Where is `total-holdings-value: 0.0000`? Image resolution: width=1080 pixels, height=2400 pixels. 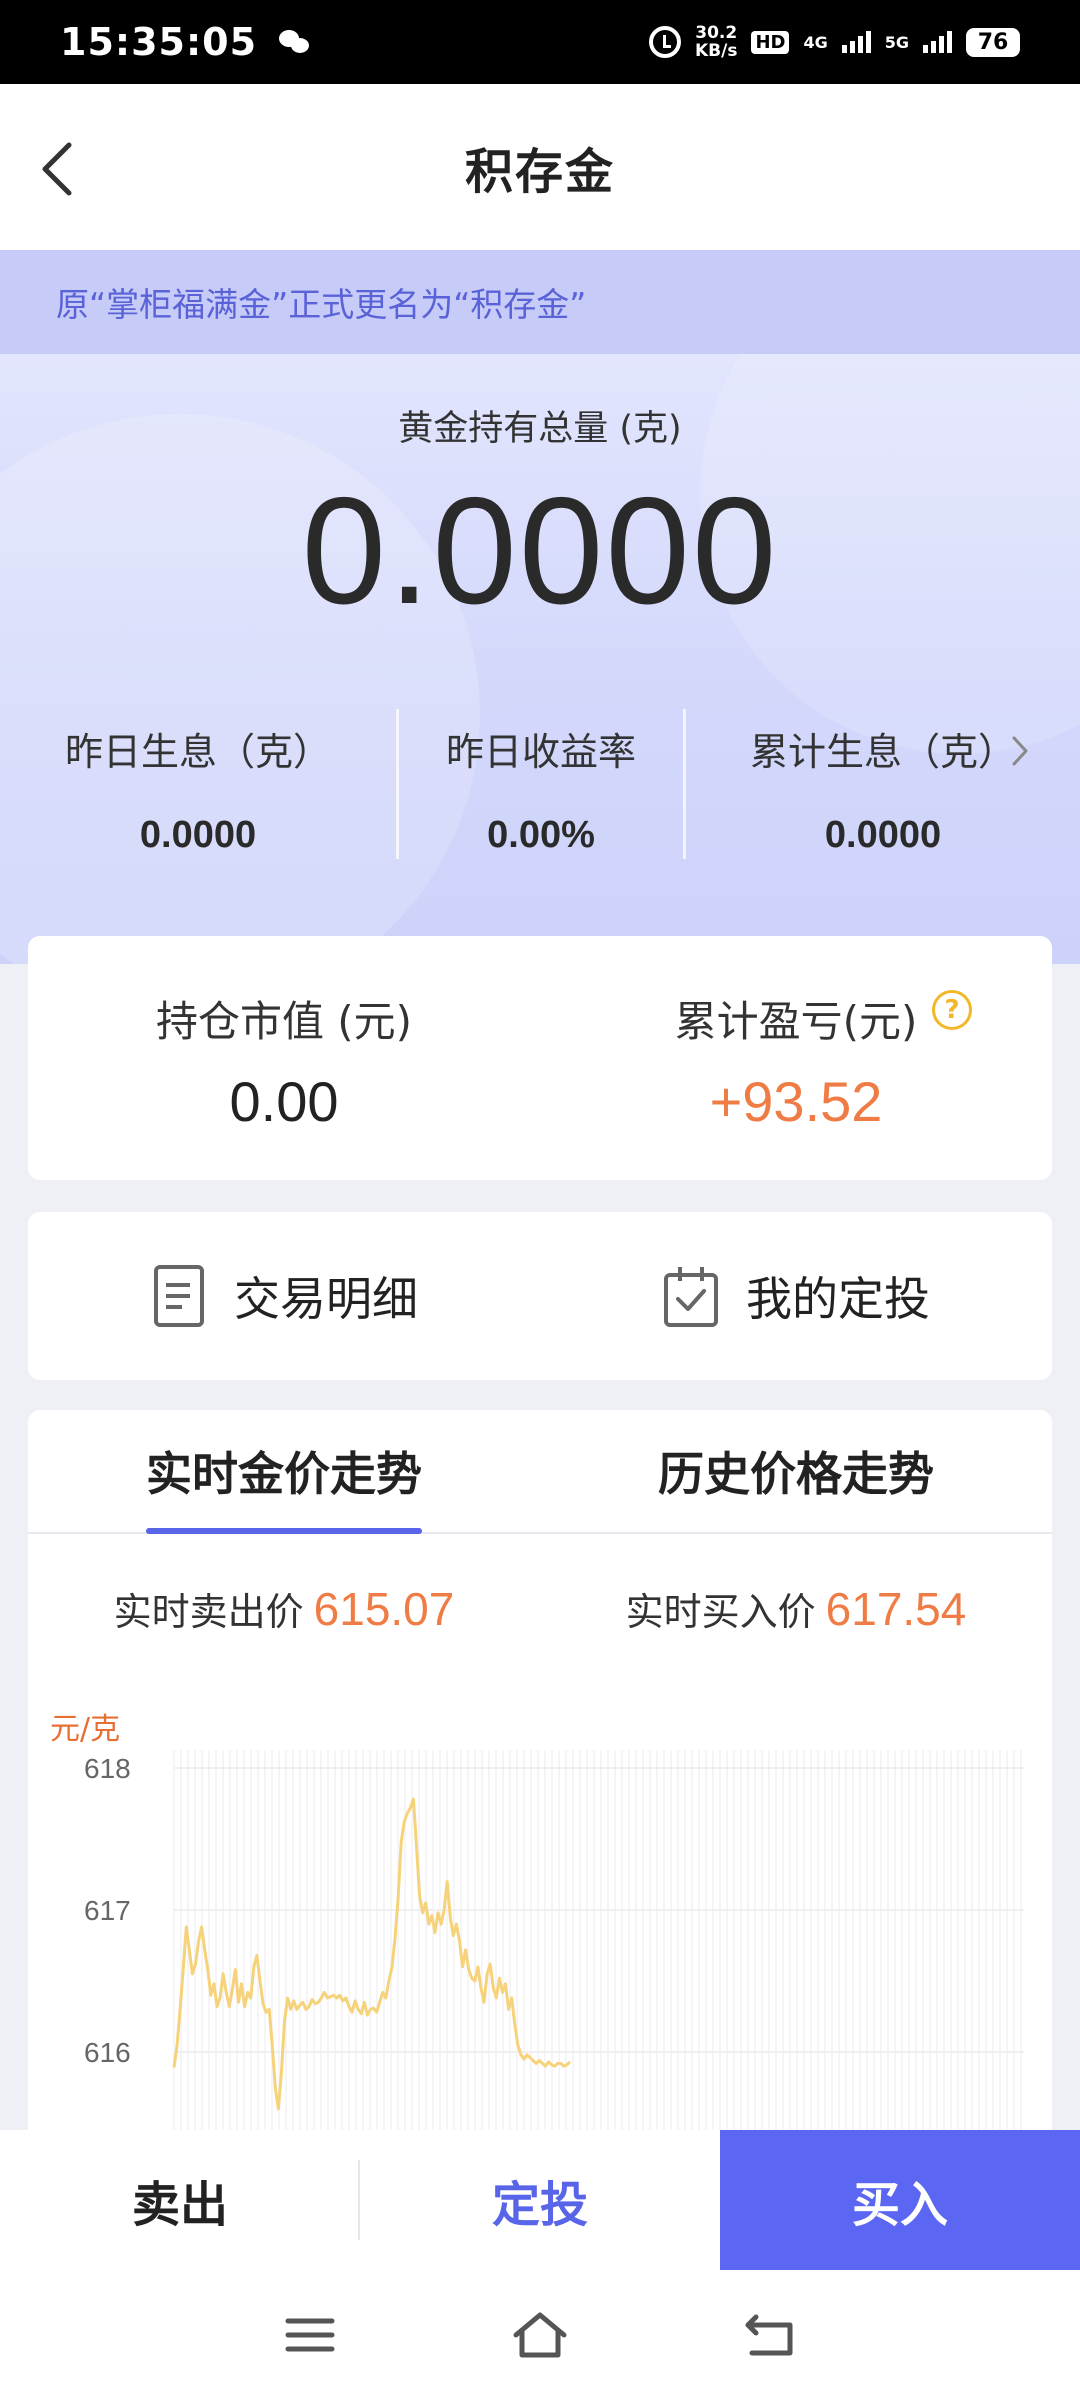 total-holdings-value: 0.0000 is located at coordinates (540, 551).